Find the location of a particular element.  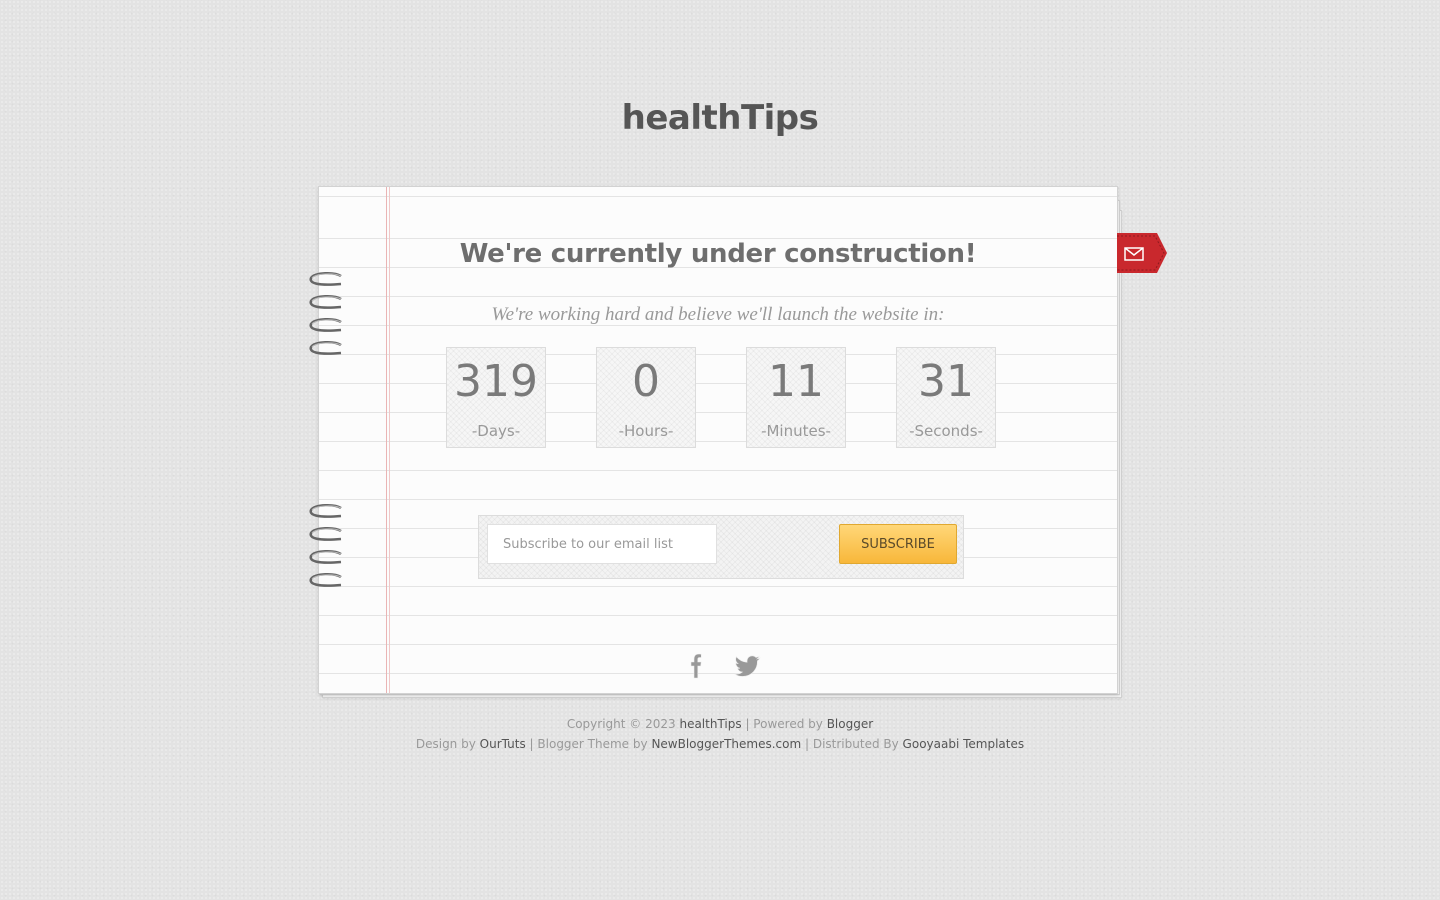

countdown-days: 319 -Days- is located at coordinates (496, 397).